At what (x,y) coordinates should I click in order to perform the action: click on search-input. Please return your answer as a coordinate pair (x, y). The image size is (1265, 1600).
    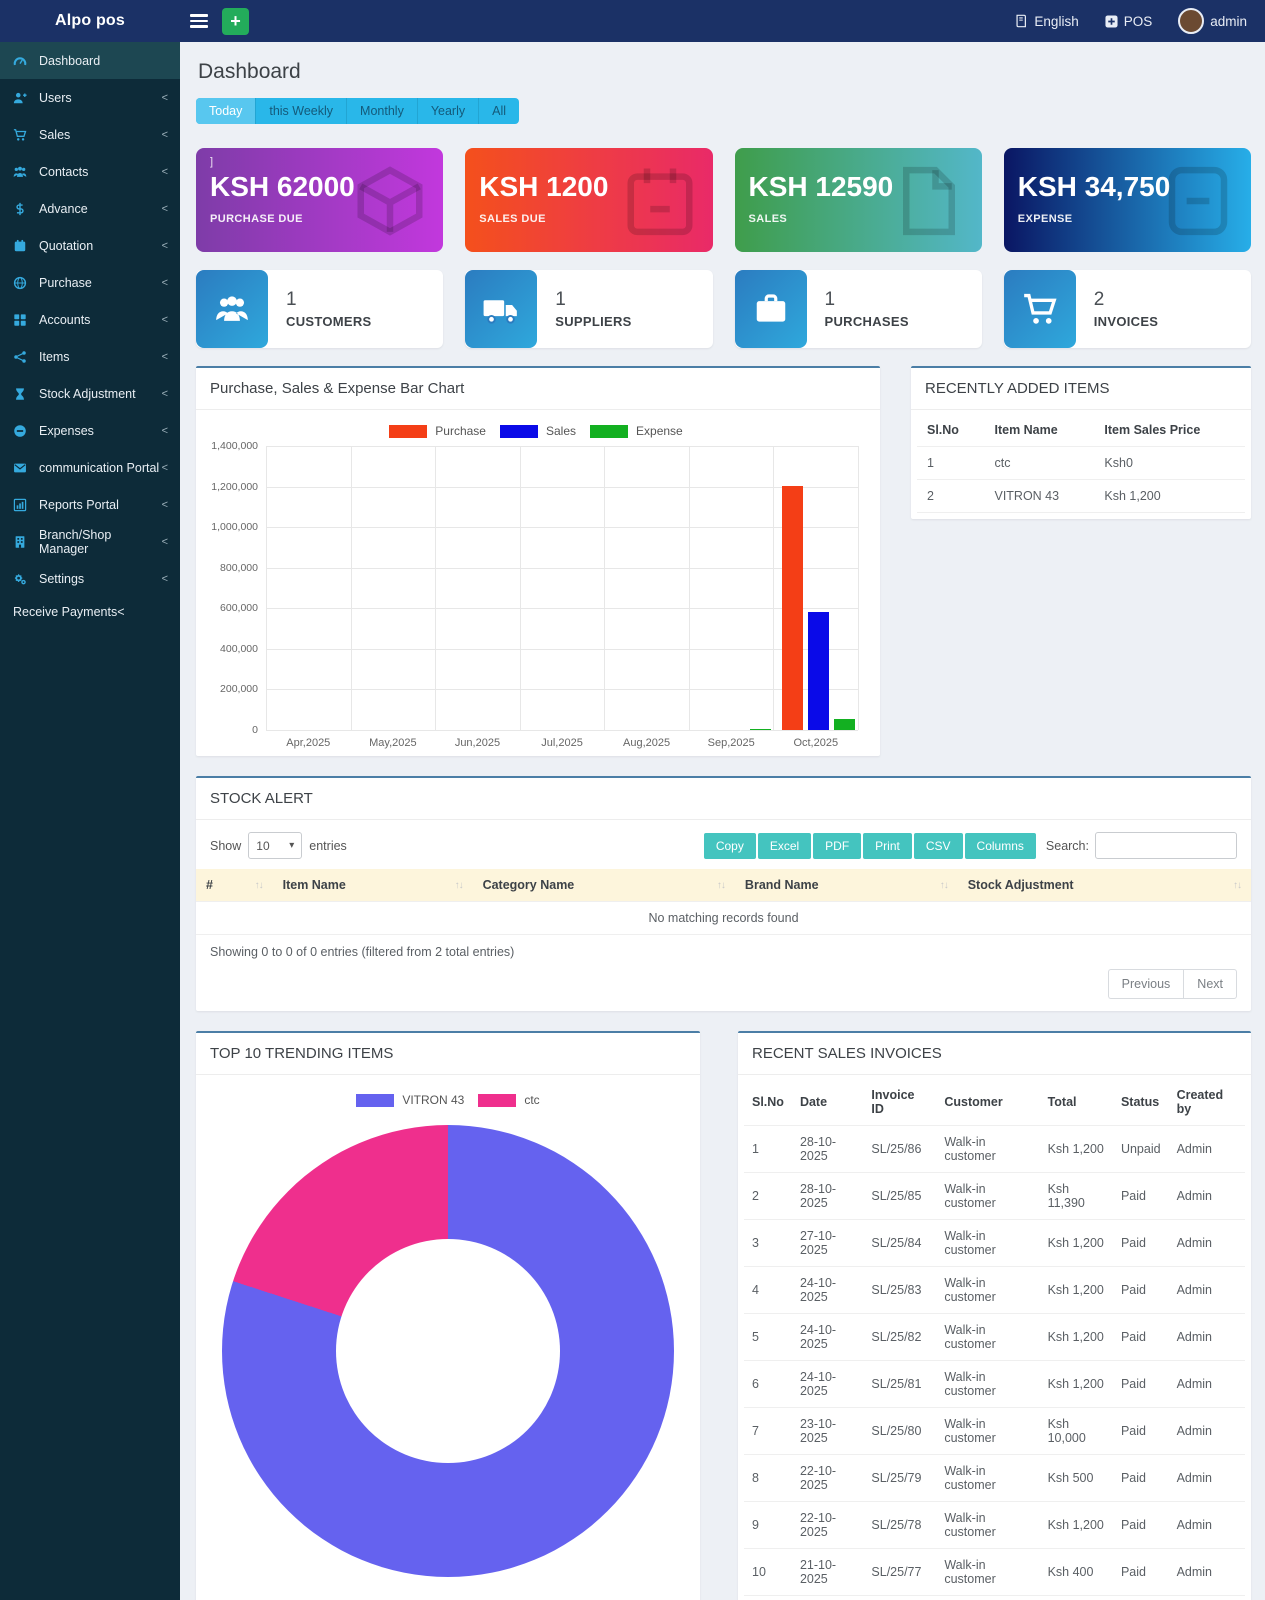
    Looking at the image, I should click on (1166, 845).